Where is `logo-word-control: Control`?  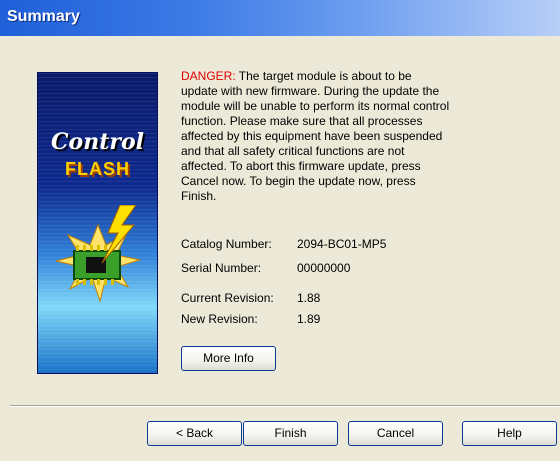
logo-word-control: Control is located at coordinates (97, 142).